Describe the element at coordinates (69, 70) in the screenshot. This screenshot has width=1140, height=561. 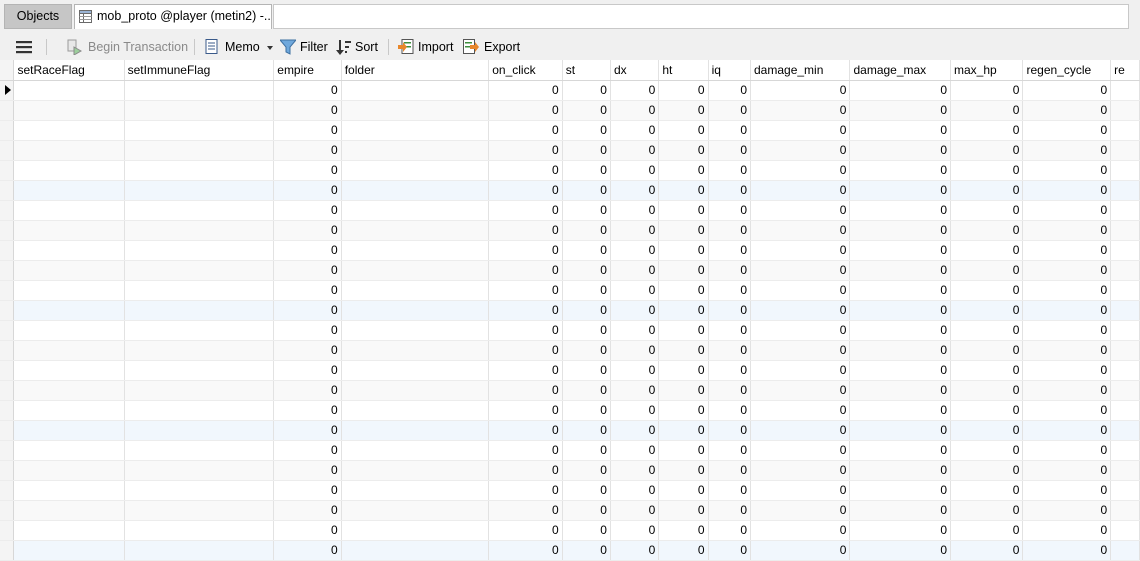
I see `column-header-setRaceFlag: setRaceFlag` at that location.